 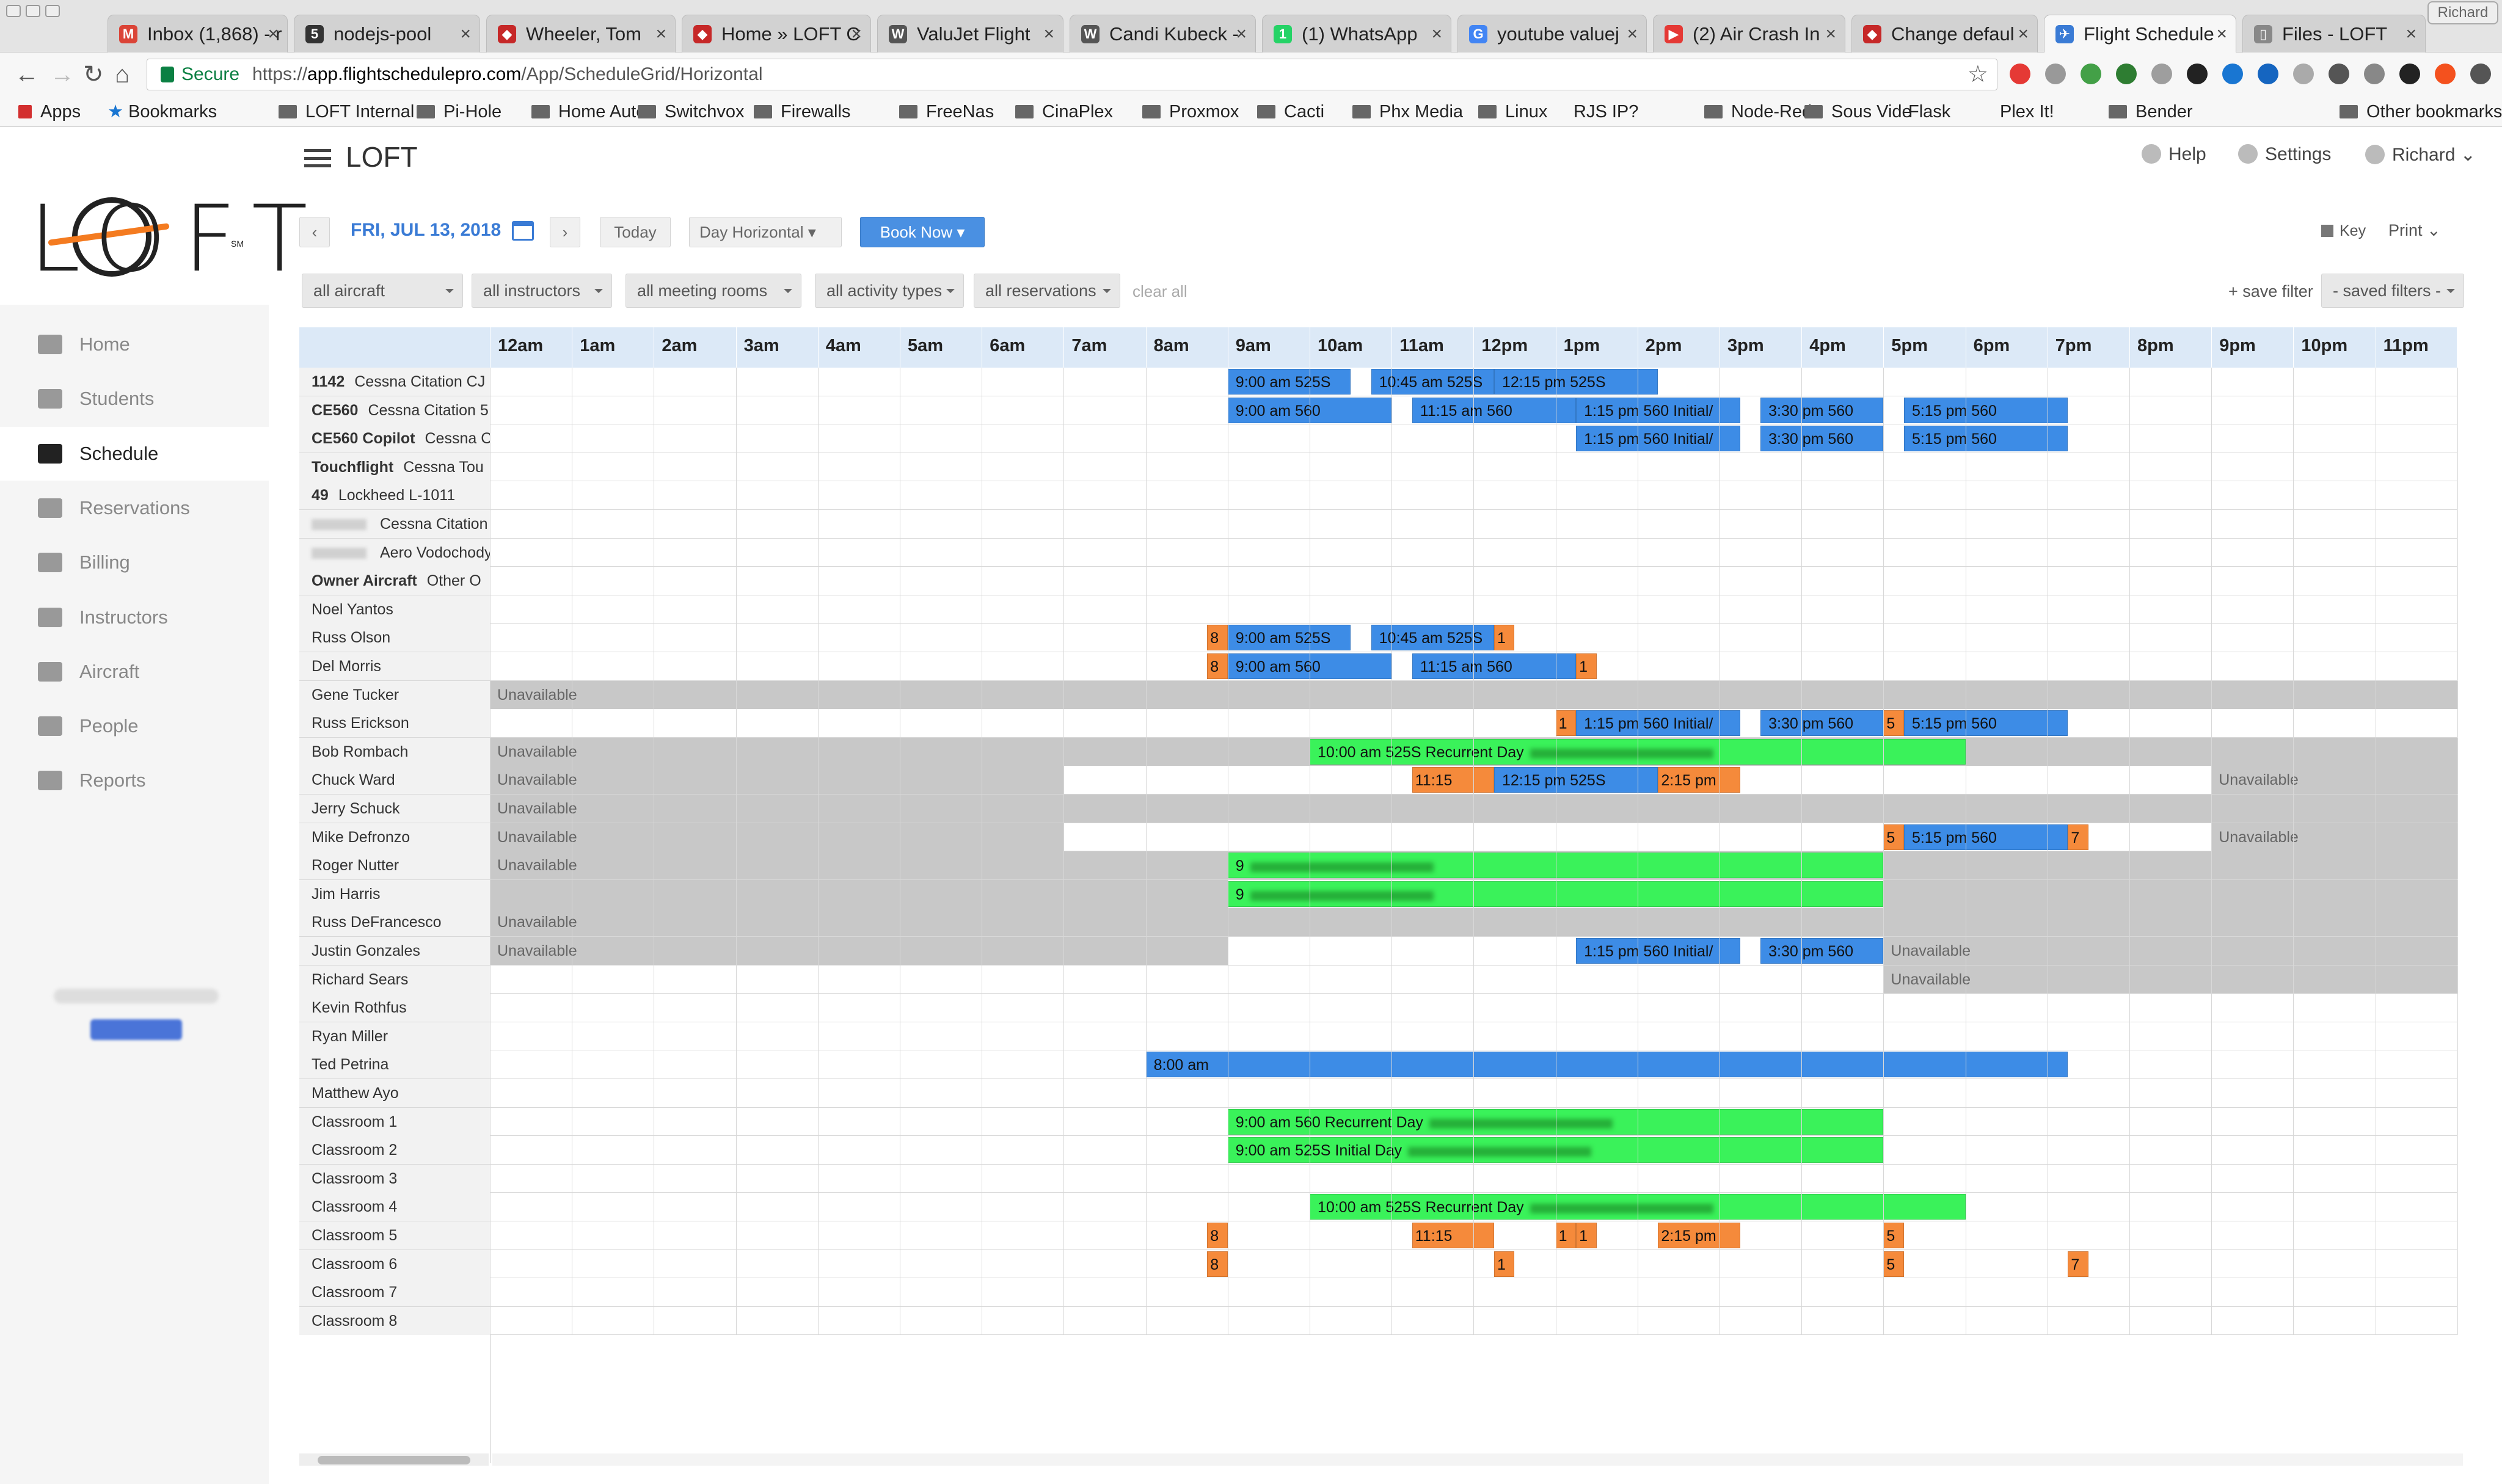 What do you see at coordinates (394, 724) in the screenshot?
I see `row-resource-name: Russ Erickson` at bounding box center [394, 724].